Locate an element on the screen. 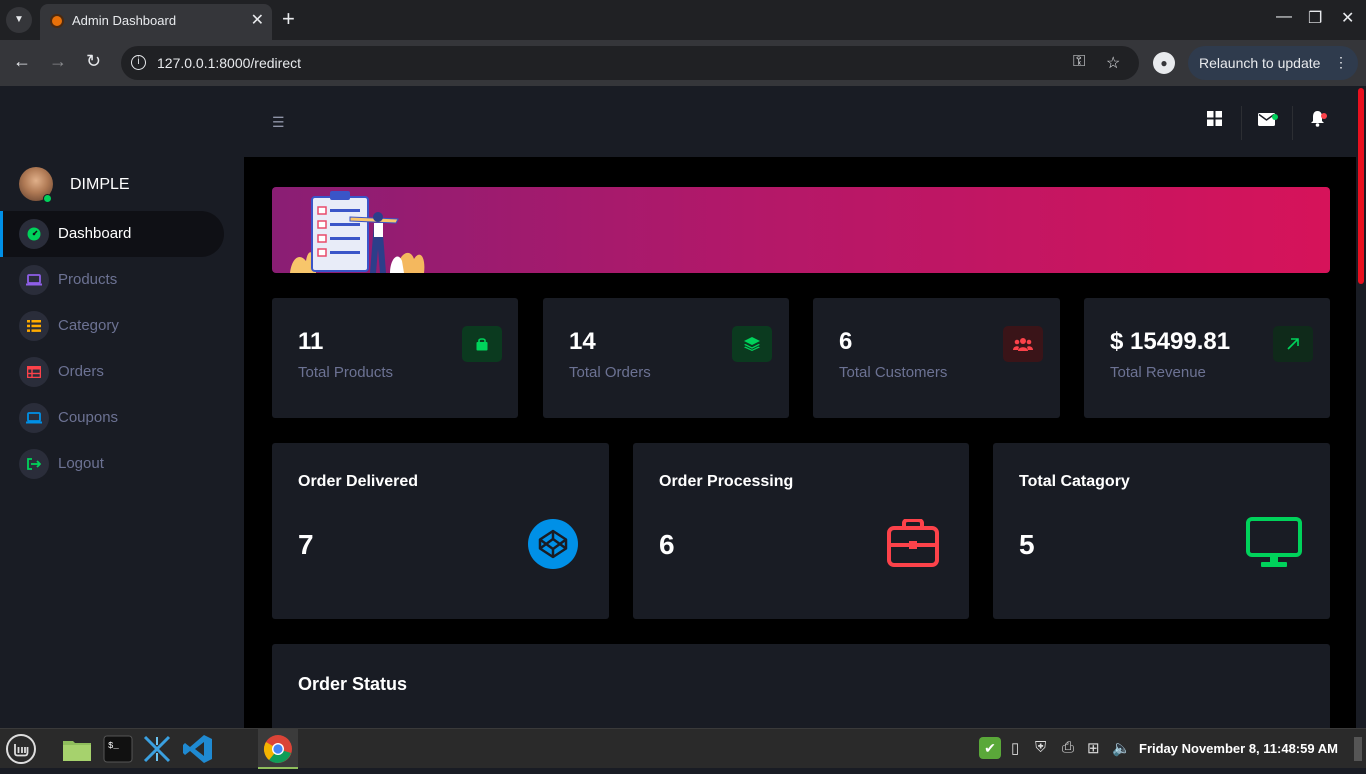  relaunch-button: Relaunch to update ⋮ is located at coordinates (1273, 63).